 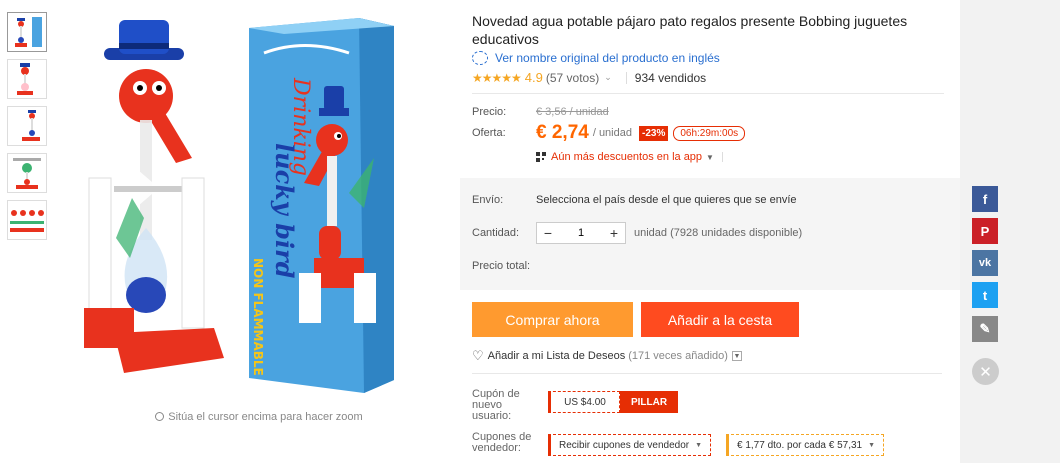 What do you see at coordinates (985, 371) in the screenshot?
I see `close-icon: ✕` at bounding box center [985, 371].